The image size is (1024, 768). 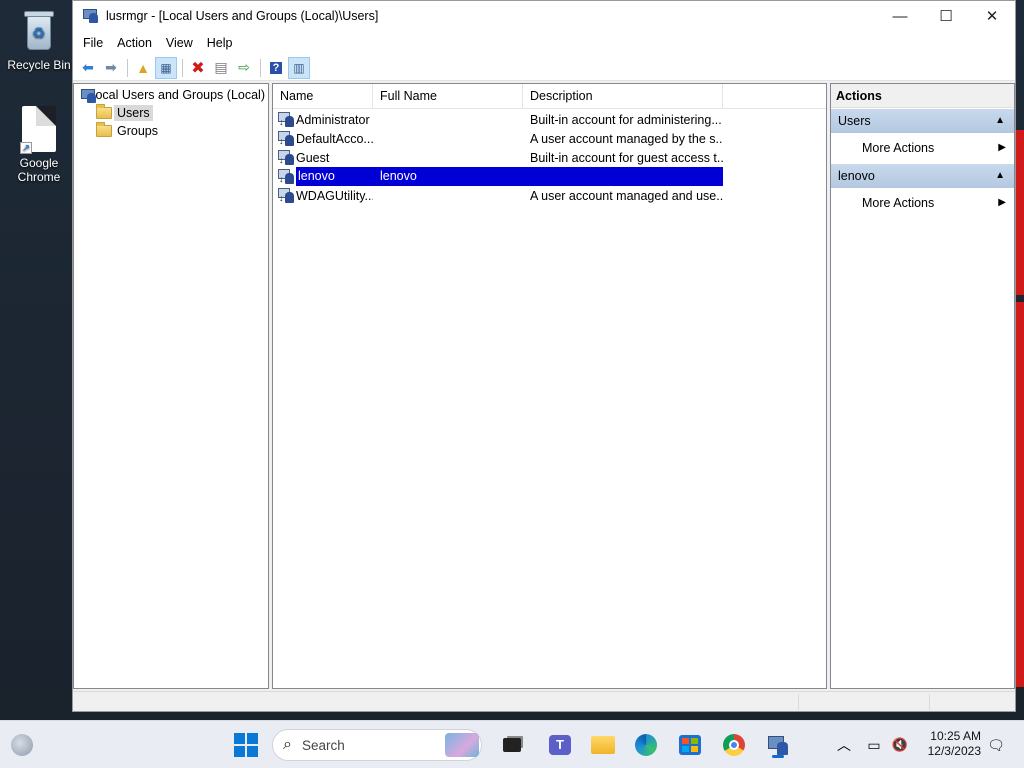 What do you see at coordinates (946, 16) in the screenshot?
I see `maximize-button: ☐` at bounding box center [946, 16].